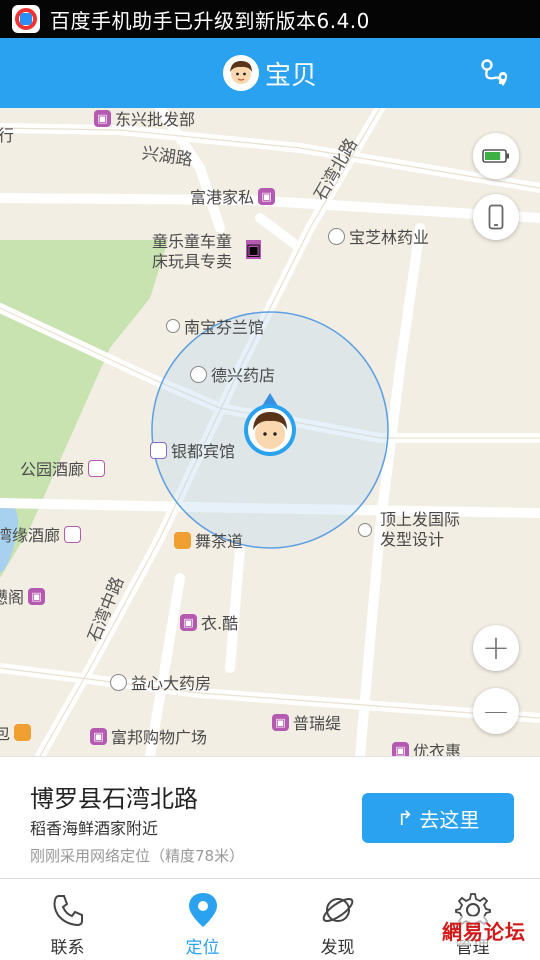  What do you see at coordinates (192, 261) in the screenshot?
I see `poi-label: 床玩具专卖` at bounding box center [192, 261].